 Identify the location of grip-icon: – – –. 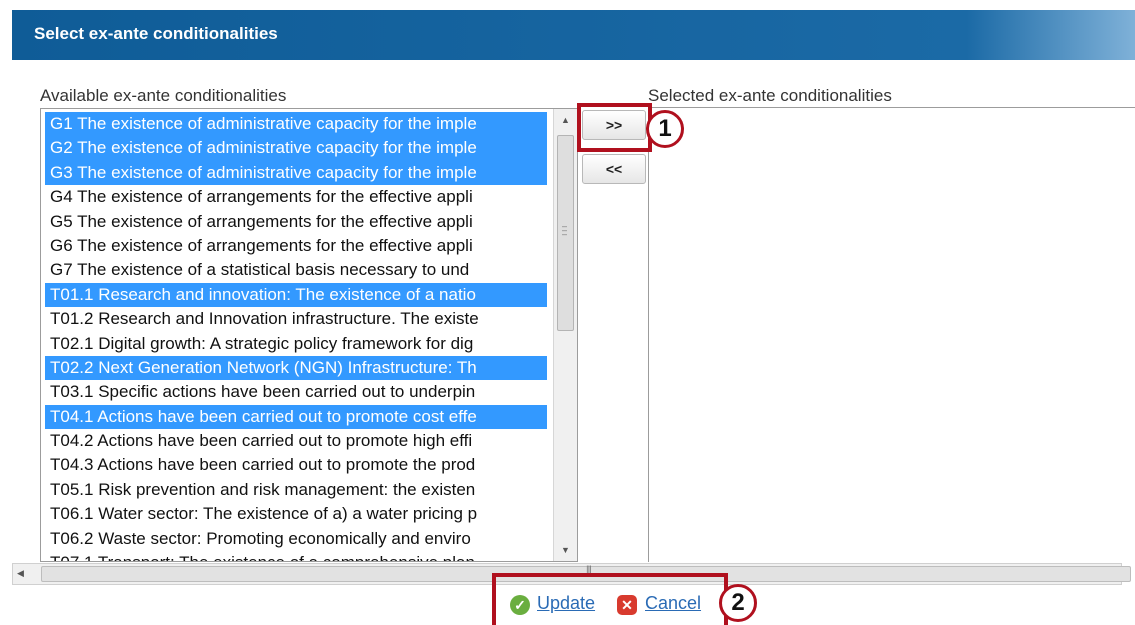
(565, 230).